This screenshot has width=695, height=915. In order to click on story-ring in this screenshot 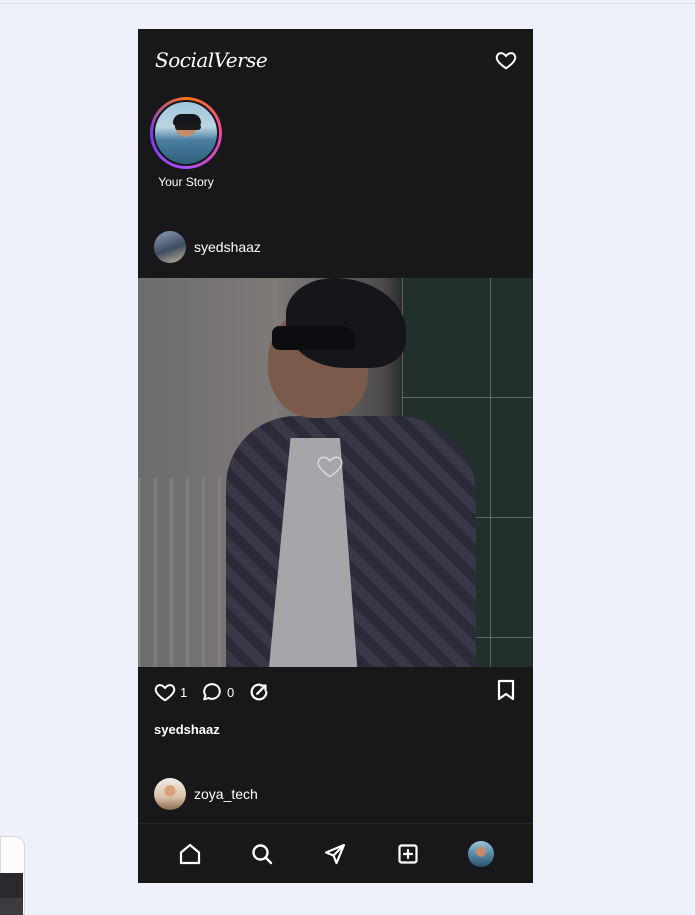, I will do `click(186, 133)`.